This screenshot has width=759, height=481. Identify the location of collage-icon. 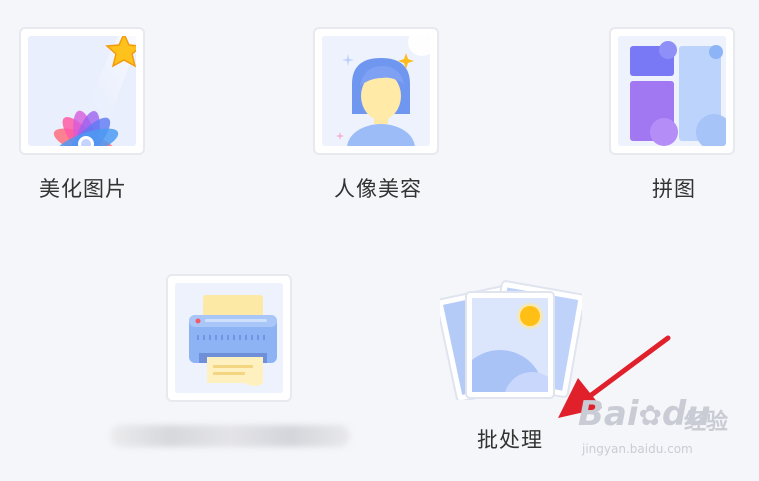
(672, 91).